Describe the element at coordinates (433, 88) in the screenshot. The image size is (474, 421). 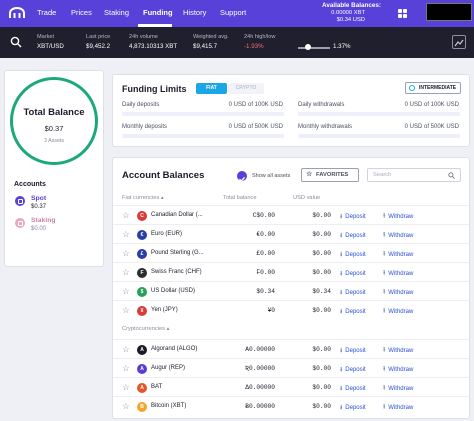
I see `verification-tier-badge: INTERMEDIATE` at that location.